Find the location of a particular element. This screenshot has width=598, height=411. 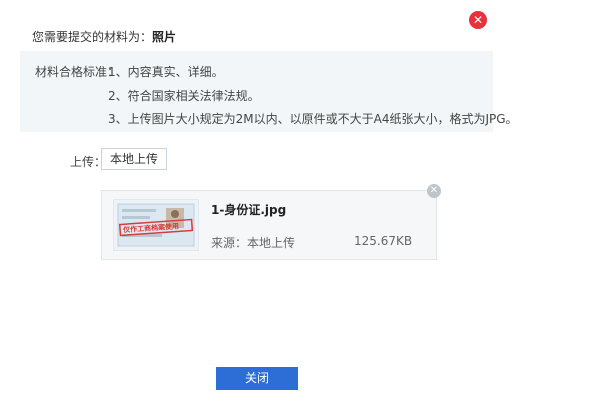

close-button: 关闭 is located at coordinates (257, 378).